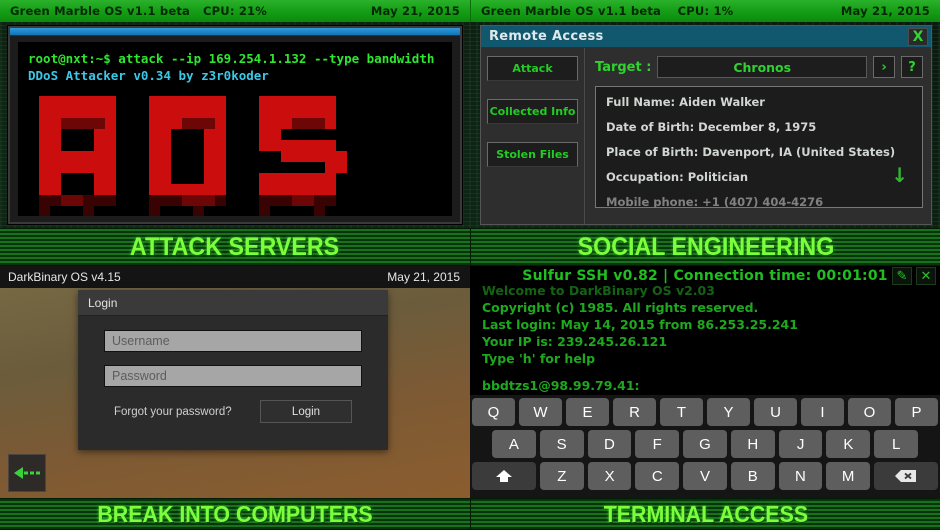 This screenshot has width=940, height=530. Describe the element at coordinates (539, 358) in the screenshot. I see `ssh-line-help-hint: Type 'h' for help` at that location.